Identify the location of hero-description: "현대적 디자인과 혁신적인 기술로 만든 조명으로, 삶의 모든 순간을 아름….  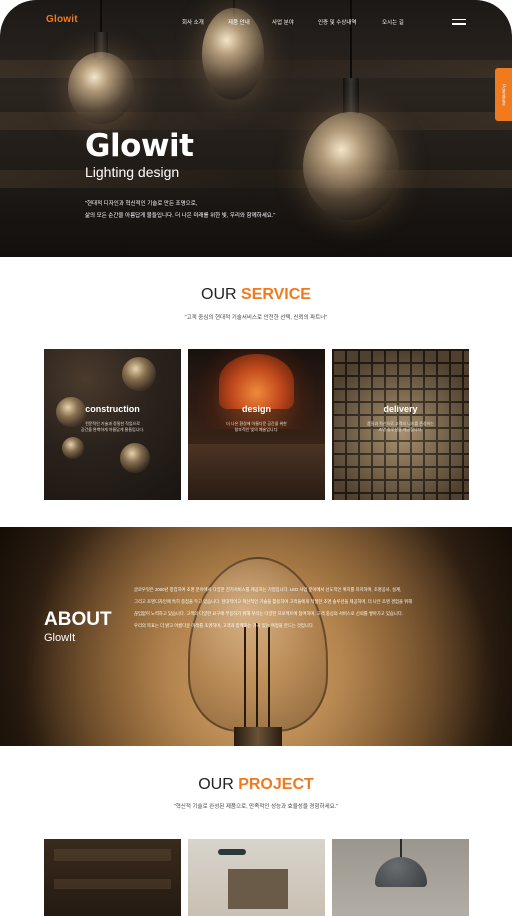
(180, 210).